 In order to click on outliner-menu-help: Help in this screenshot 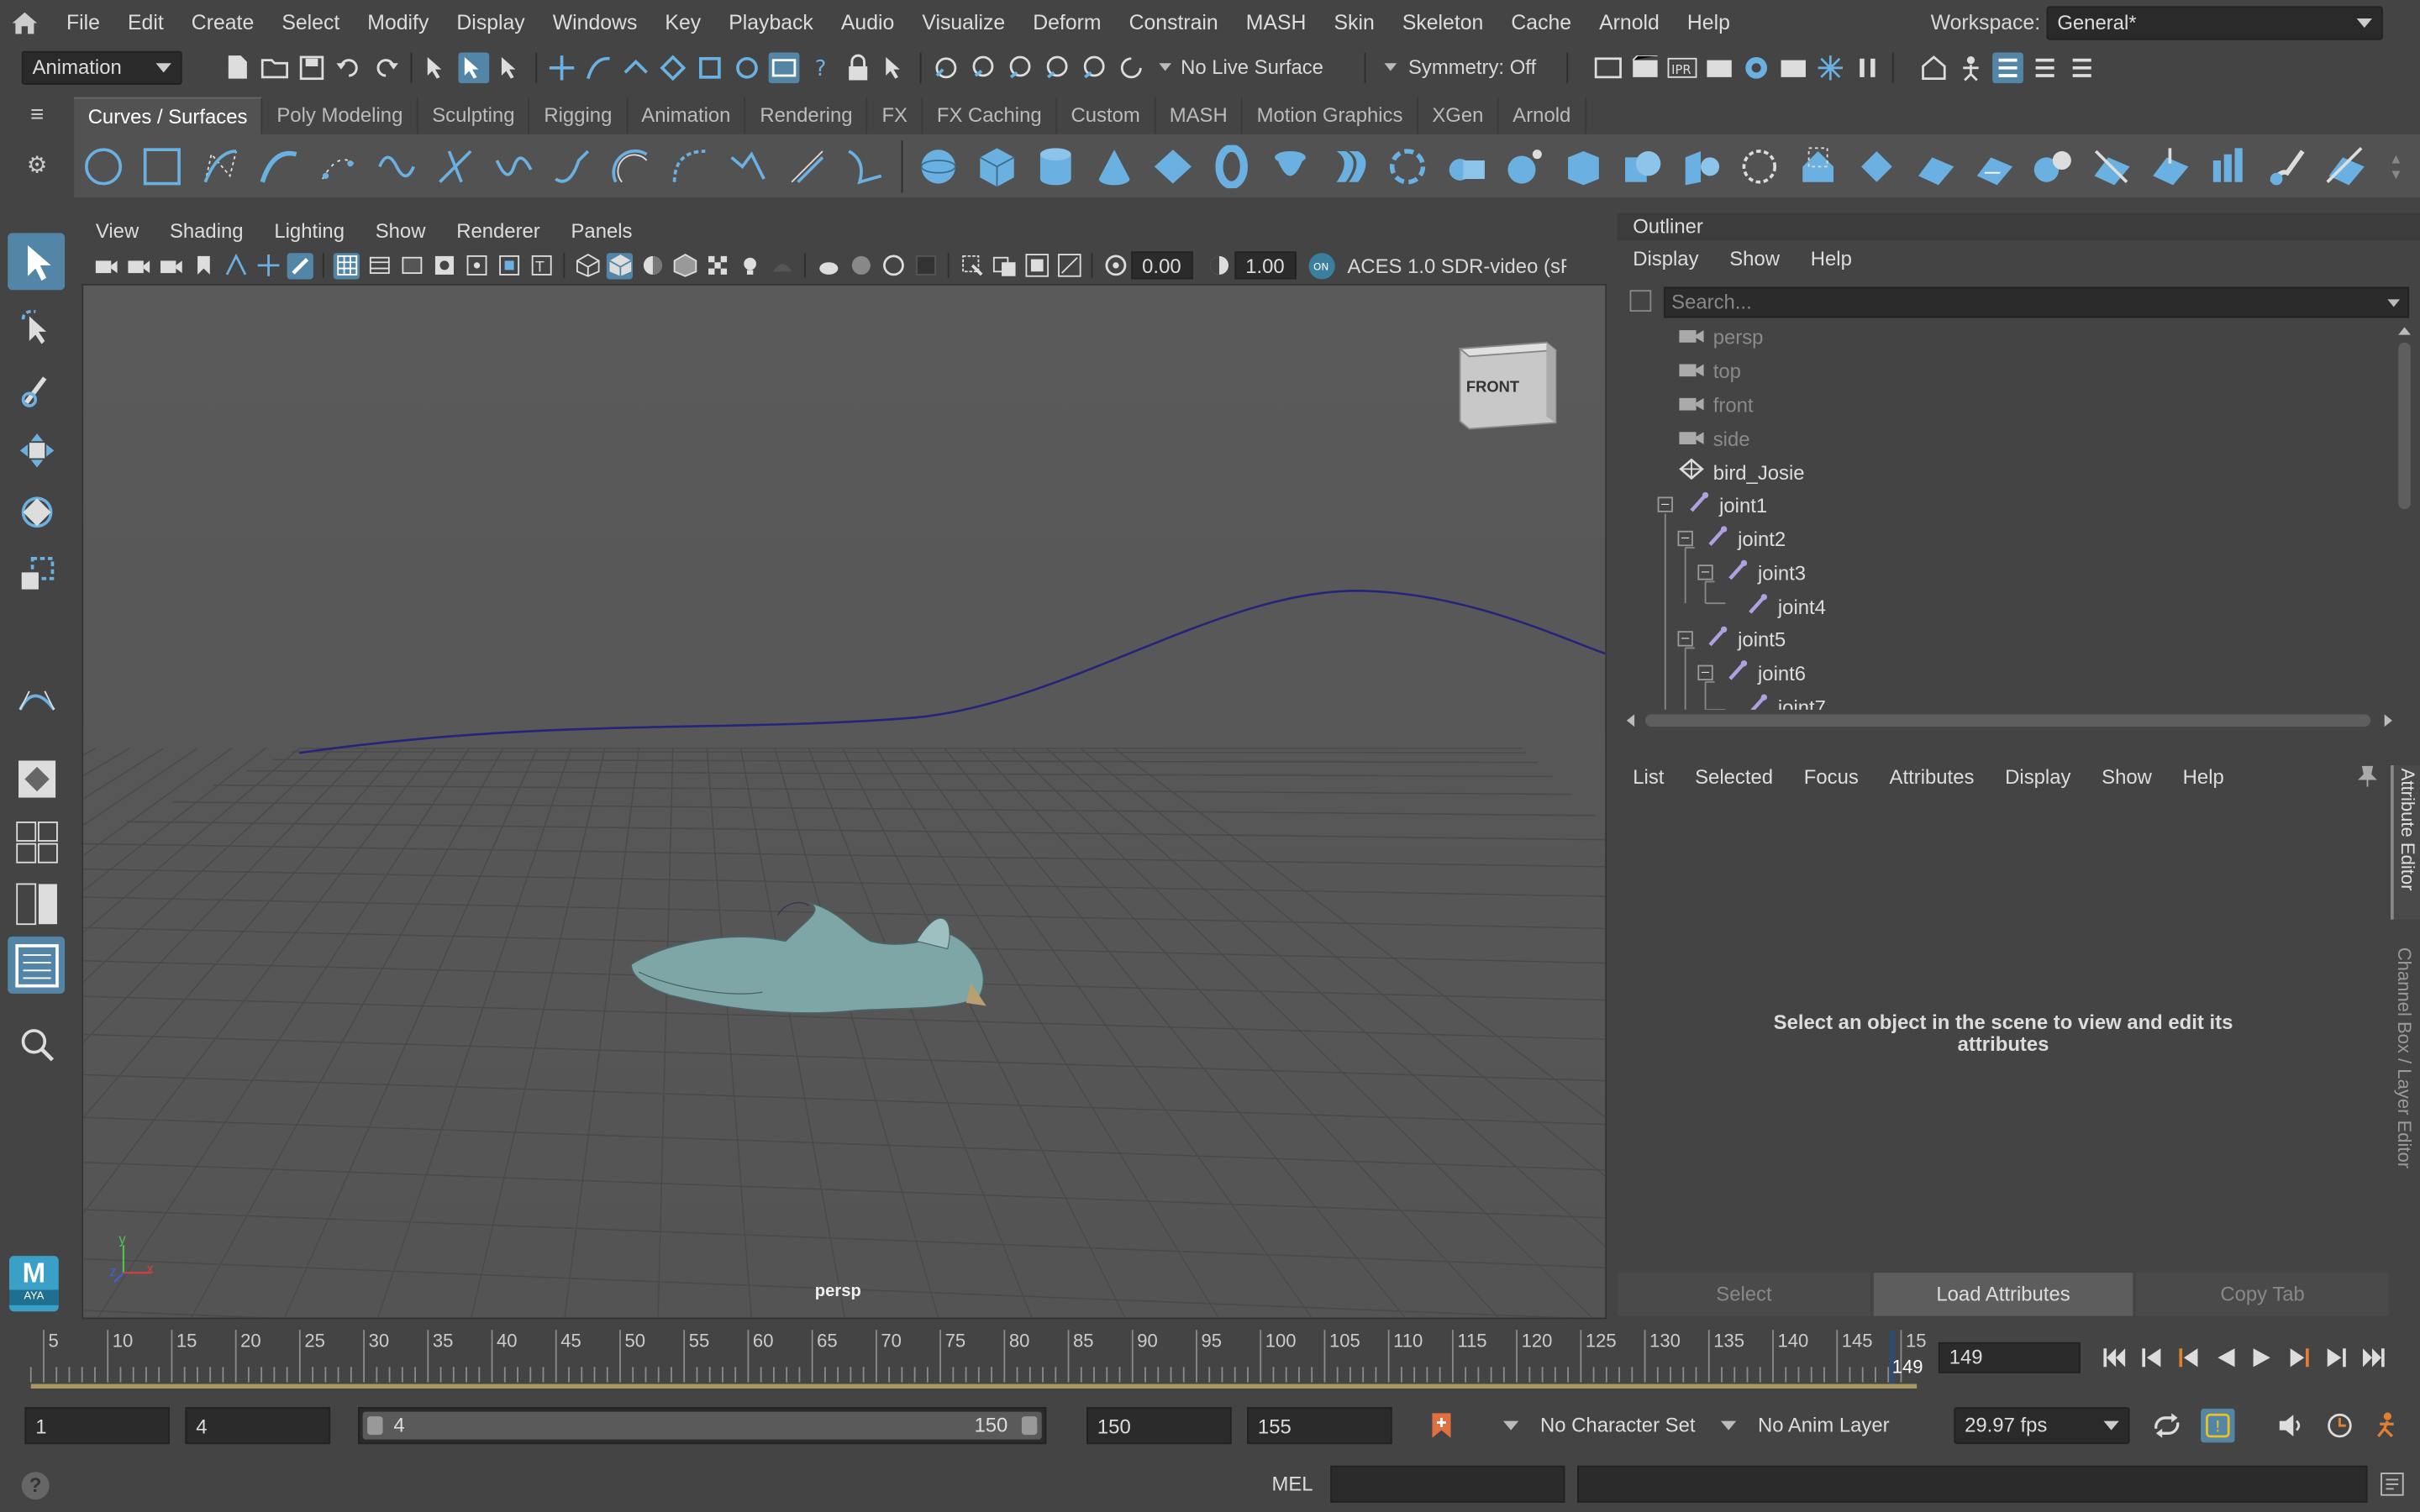, I will do `click(1831, 259)`.